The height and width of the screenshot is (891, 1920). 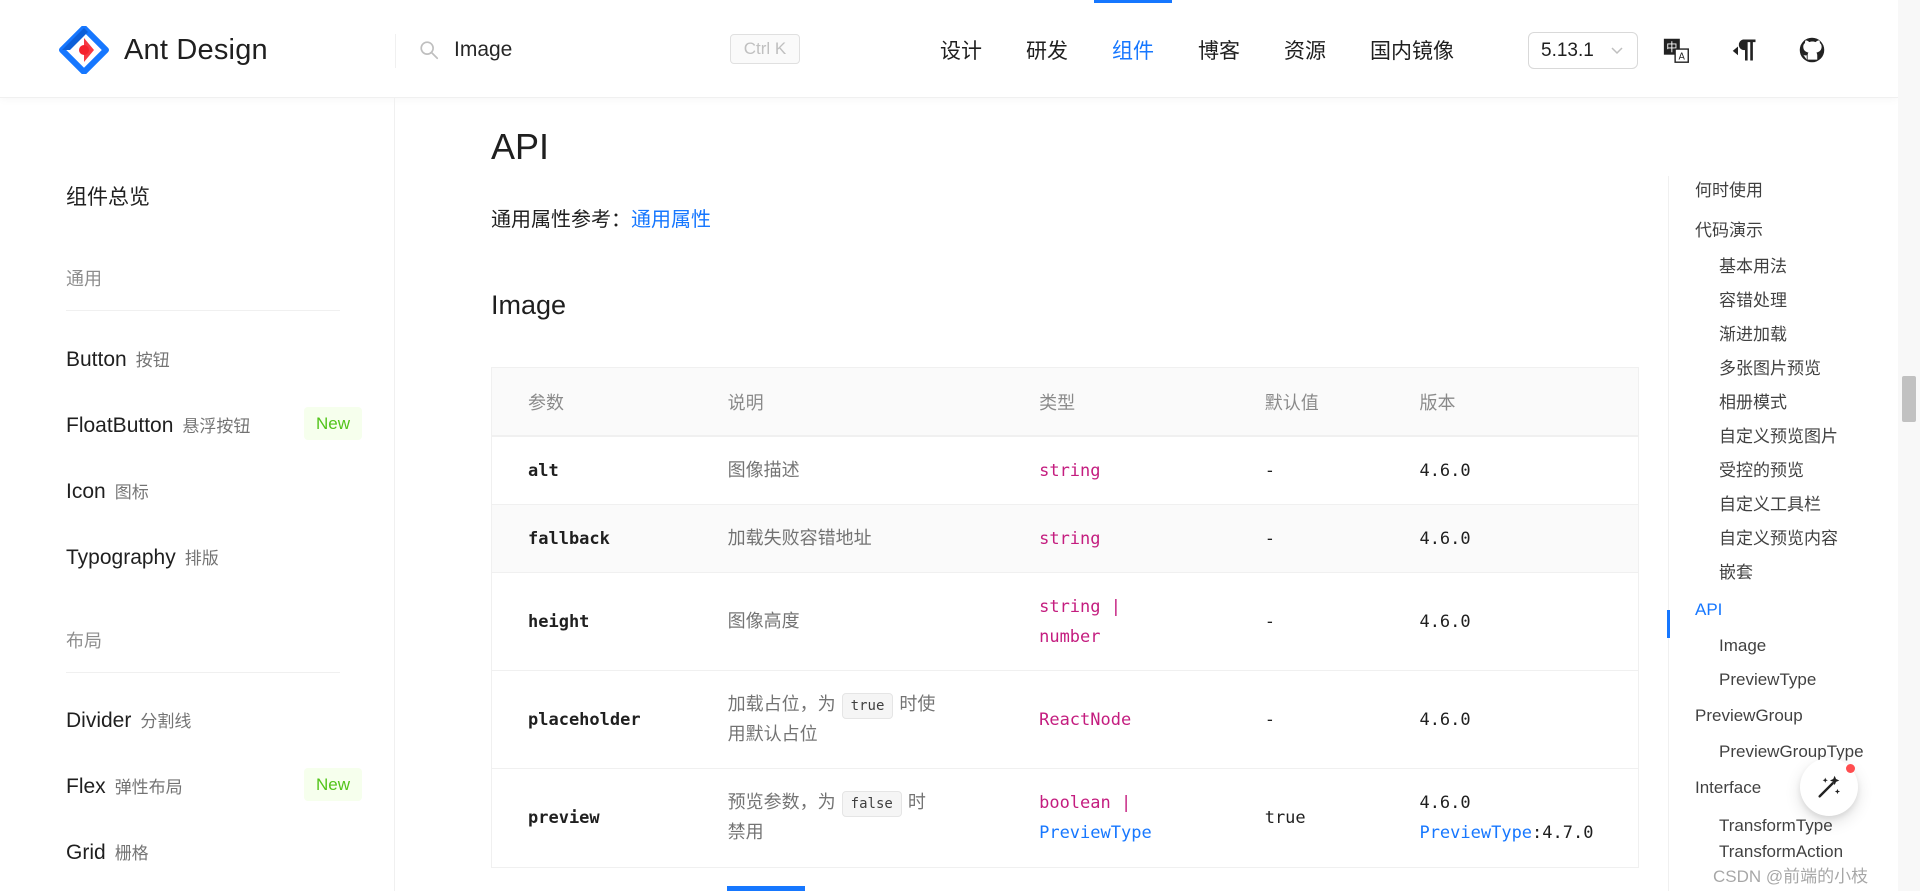 I want to click on partial-blue-element, so click(x=766, y=888).